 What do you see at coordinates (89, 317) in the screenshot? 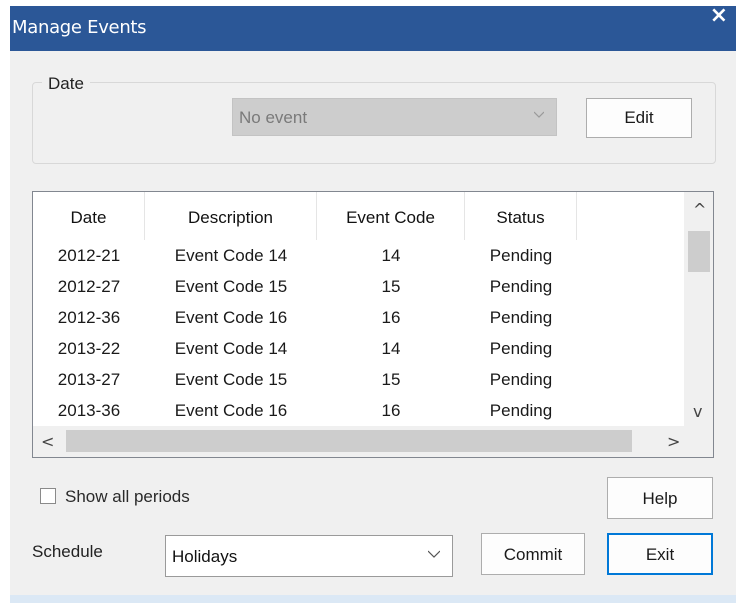
I see `cell-date: 2012-36` at bounding box center [89, 317].